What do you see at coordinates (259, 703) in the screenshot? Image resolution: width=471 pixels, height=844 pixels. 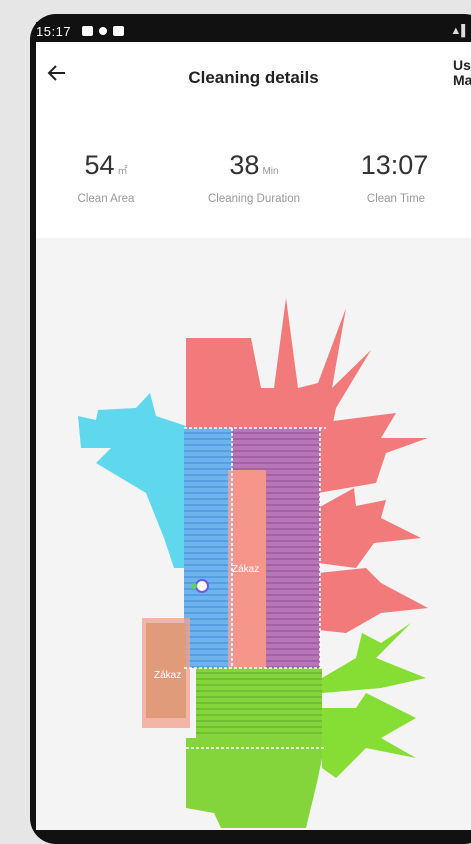 I see `room-green-center` at bounding box center [259, 703].